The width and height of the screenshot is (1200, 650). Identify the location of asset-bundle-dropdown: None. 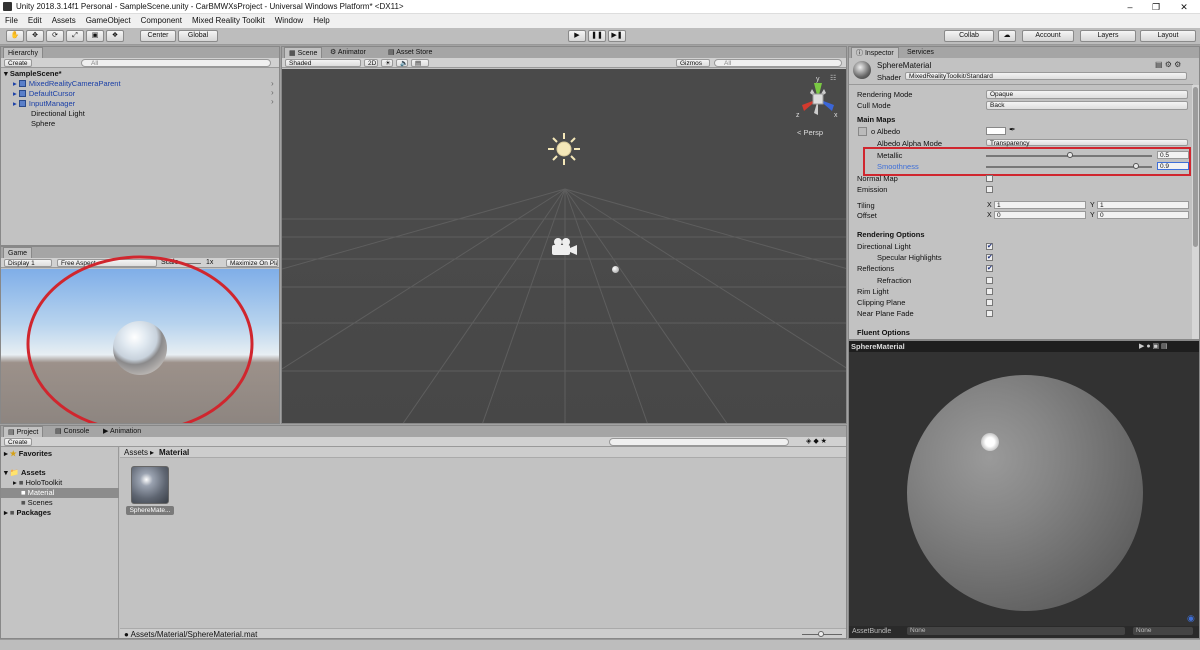
(1016, 631).